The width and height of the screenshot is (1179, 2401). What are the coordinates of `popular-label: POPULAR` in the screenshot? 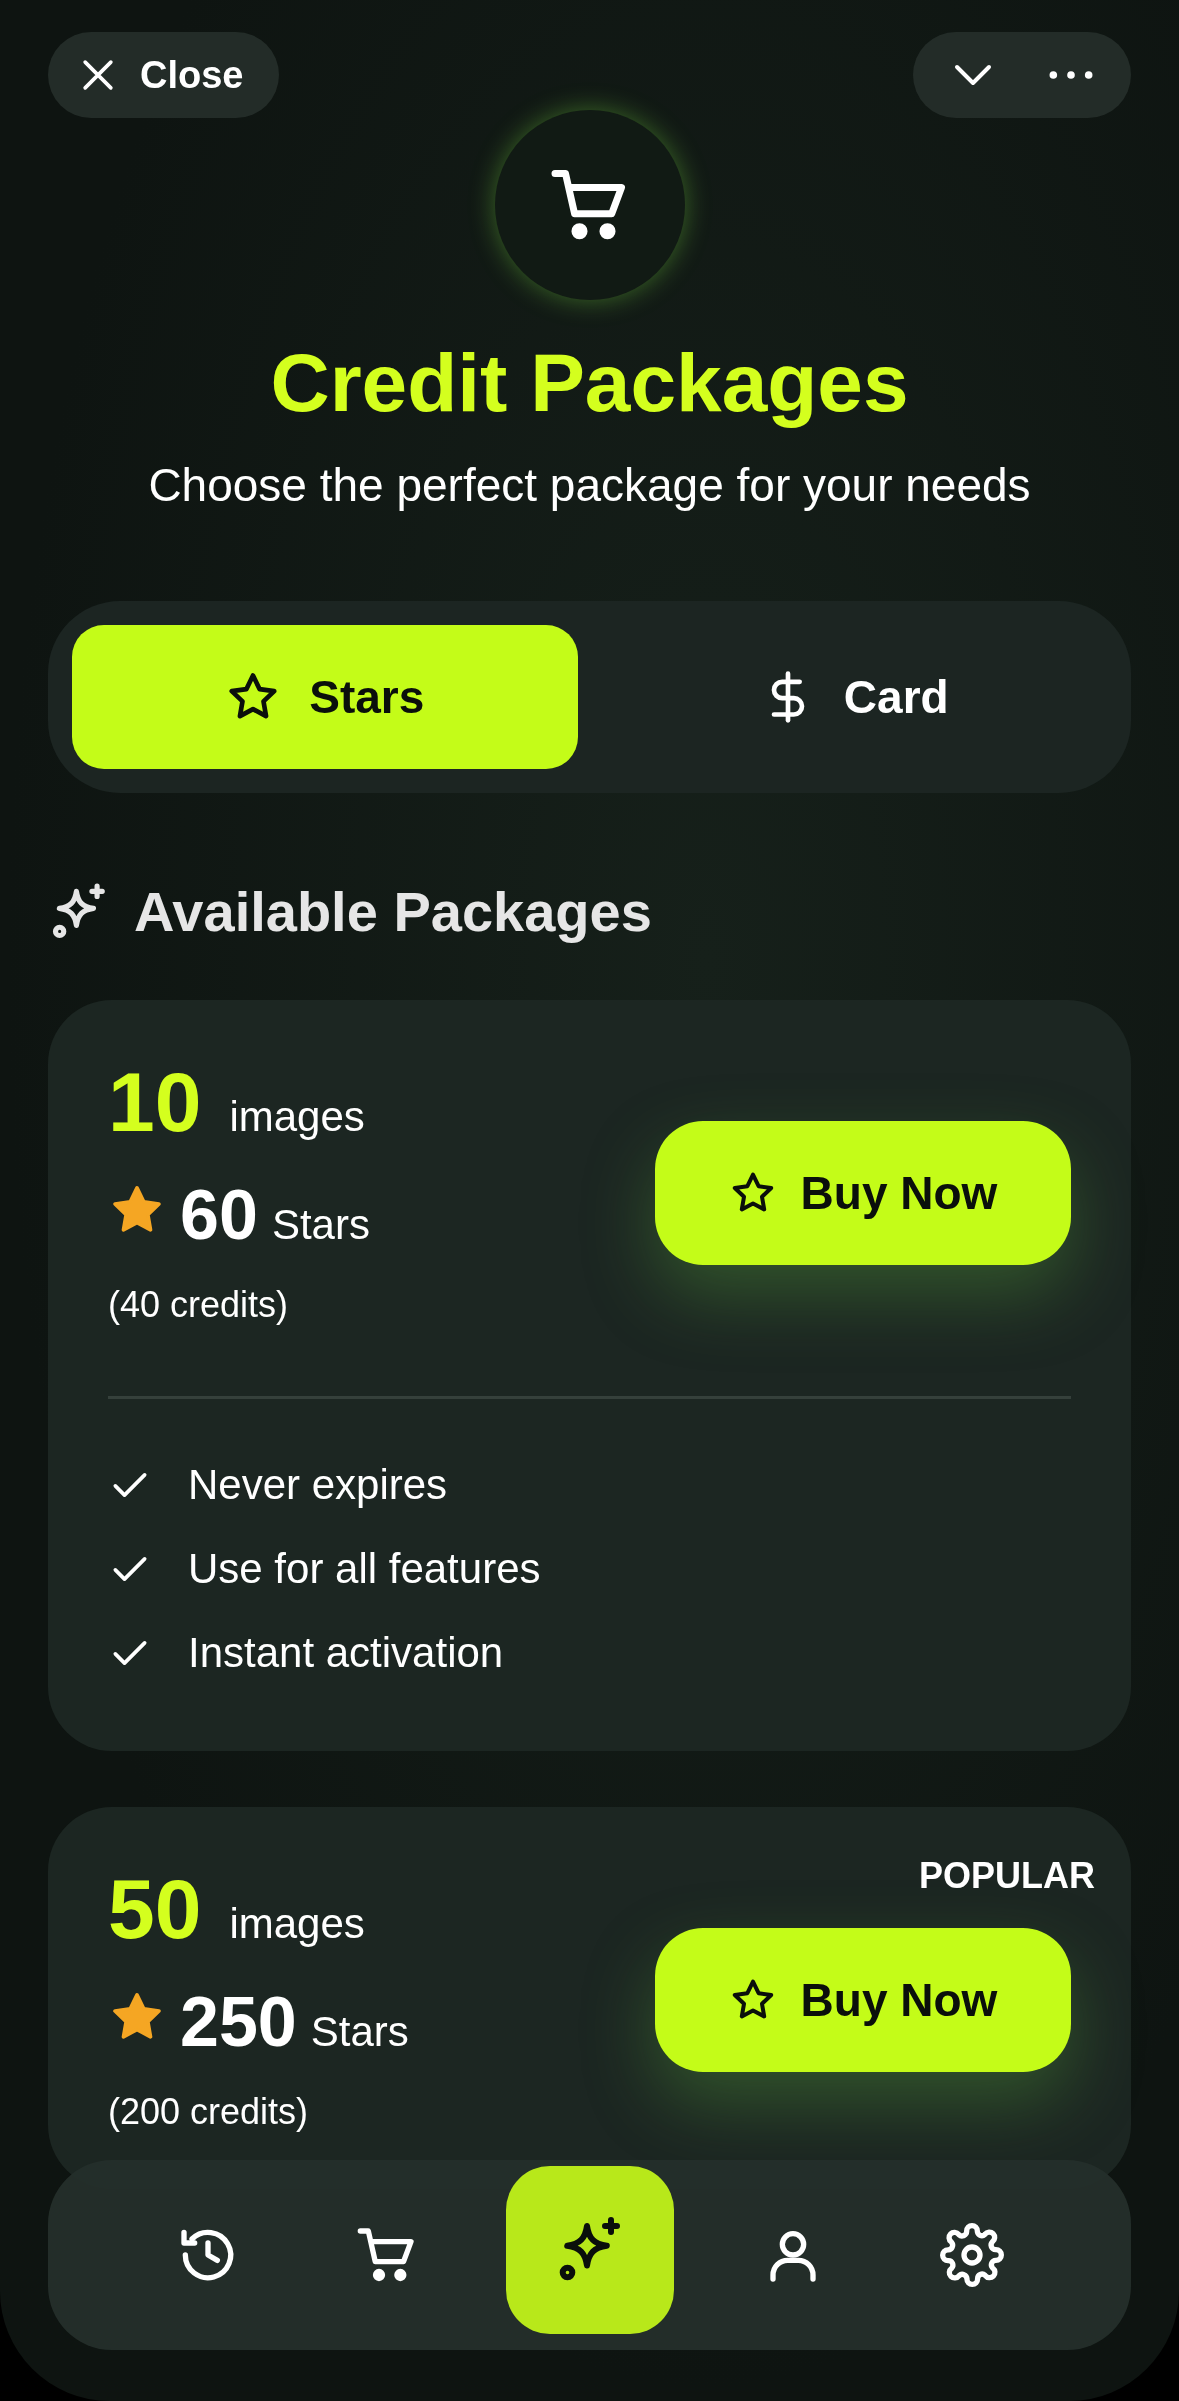 It's located at (1007, 1876).